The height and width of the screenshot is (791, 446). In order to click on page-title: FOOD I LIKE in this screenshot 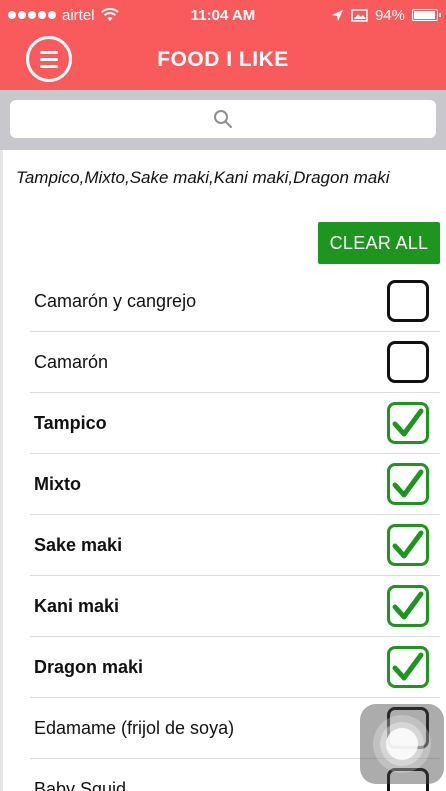, I will do `click(223, 59)`.